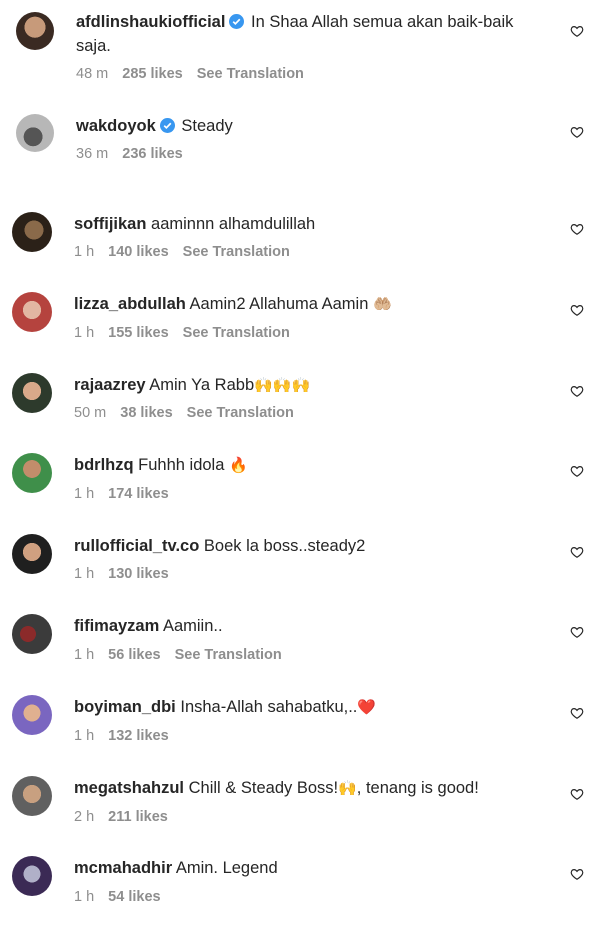 The image size is (600, 931). I want to click on comment-text-after: , tenang is good!, so click(417, 788).